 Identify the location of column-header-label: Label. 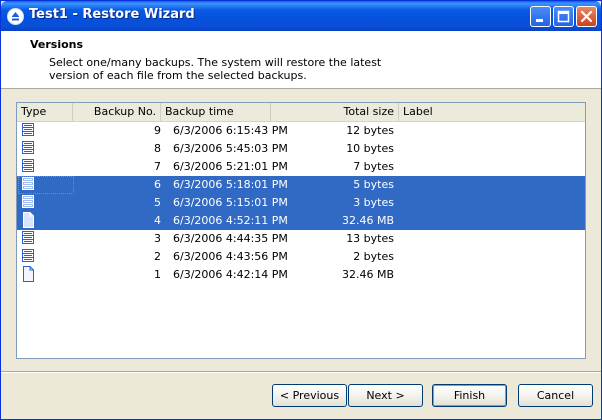
(492, 112).